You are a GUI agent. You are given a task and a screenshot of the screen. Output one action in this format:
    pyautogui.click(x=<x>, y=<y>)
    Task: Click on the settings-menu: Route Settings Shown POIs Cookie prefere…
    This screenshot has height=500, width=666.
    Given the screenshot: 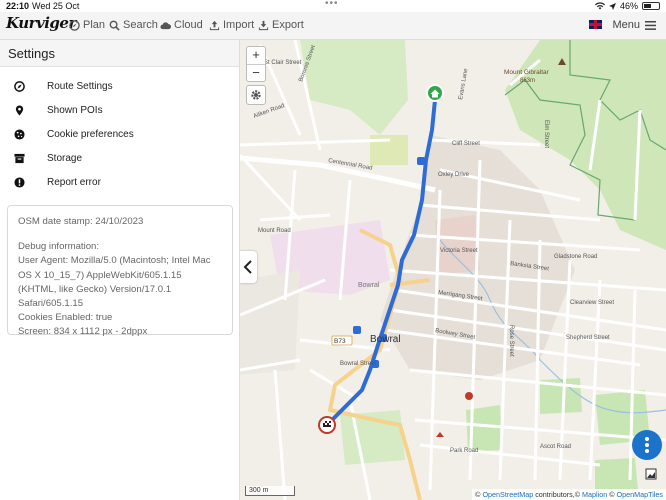 What is the action you would take?
    pyautogui.click(x=119, y=130)
    